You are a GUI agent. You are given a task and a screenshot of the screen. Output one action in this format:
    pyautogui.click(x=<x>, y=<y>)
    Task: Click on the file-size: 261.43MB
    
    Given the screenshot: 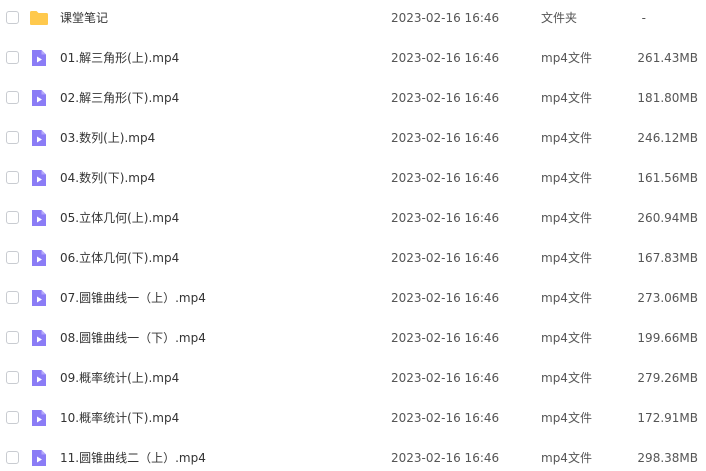 What is the action you would take?
    pyautogui.click(x=667, y=58)
    